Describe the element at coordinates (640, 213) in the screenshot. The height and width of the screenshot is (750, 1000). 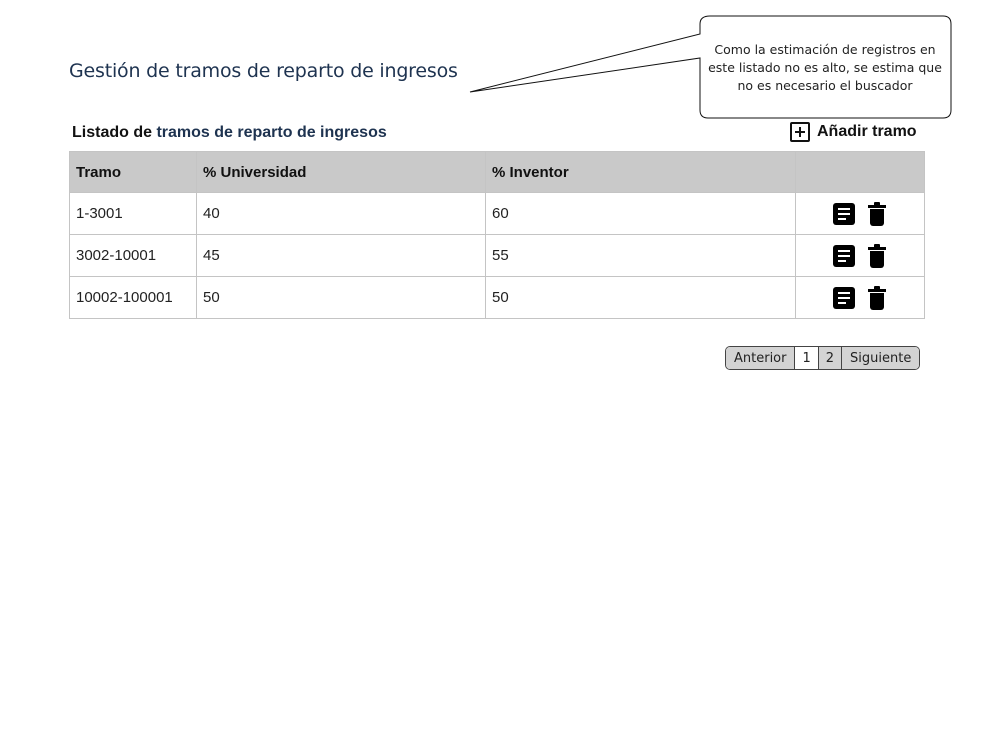
I see `cell-inventor: 60` at that location.